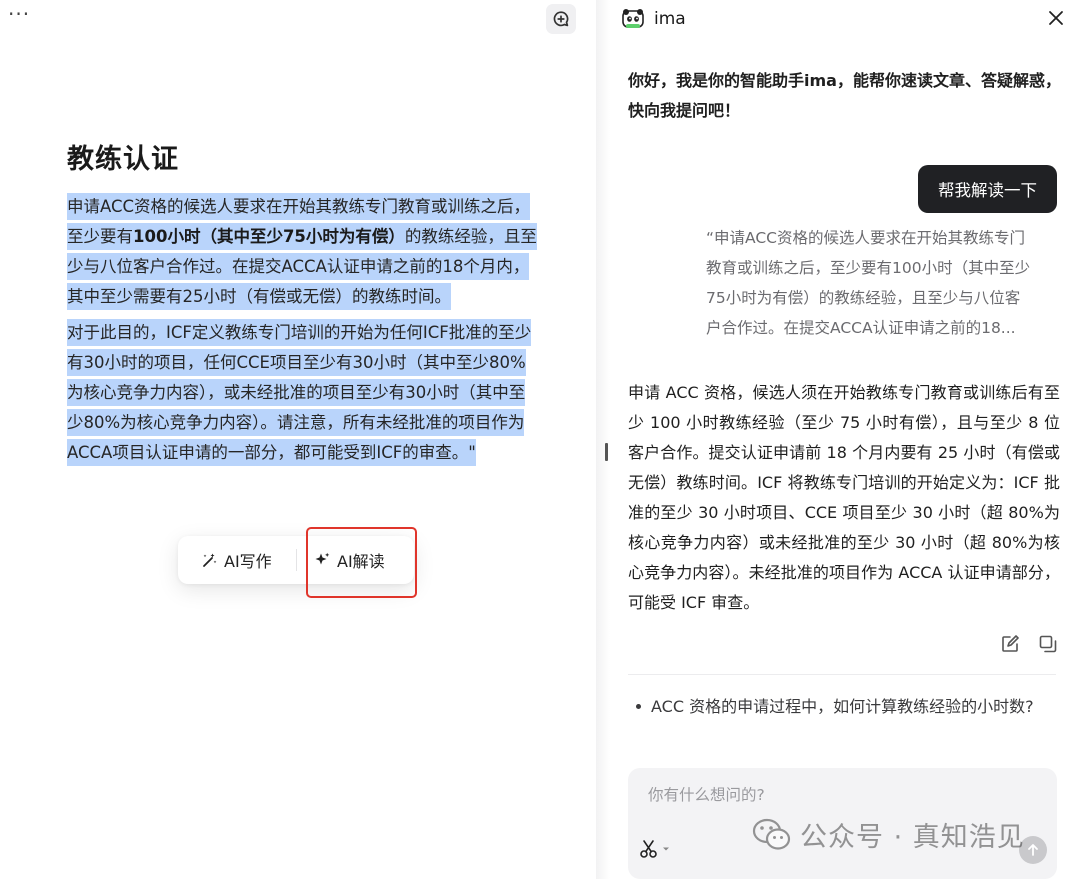 This screenshot has width=1080, height=879. What do you see at coordinates (638, 706) in the screenshot?
I see `bullet-dot` at bounding box center [638, 706].